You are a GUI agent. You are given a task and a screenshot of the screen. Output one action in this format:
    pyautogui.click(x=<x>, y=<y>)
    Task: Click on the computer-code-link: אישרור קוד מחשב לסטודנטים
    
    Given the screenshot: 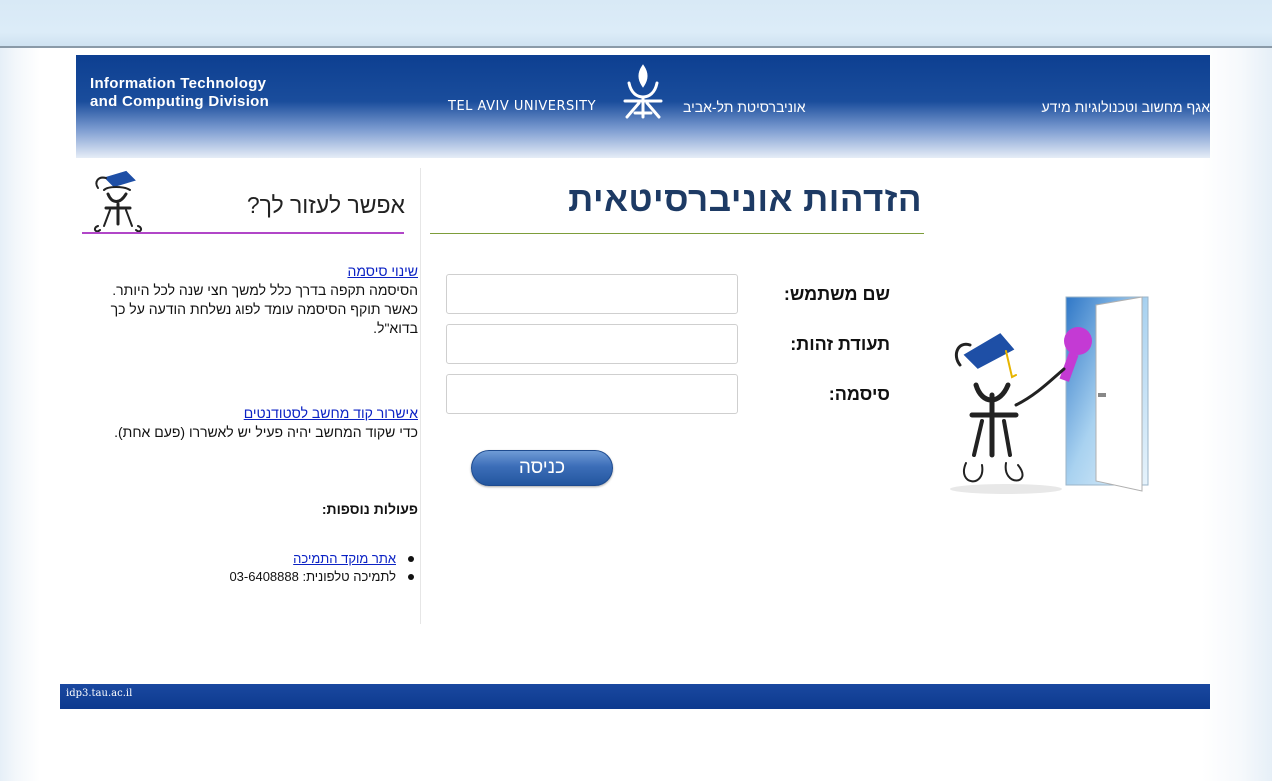 What is the action you would take?
    pyautogui.click(x=331, y=413)
    